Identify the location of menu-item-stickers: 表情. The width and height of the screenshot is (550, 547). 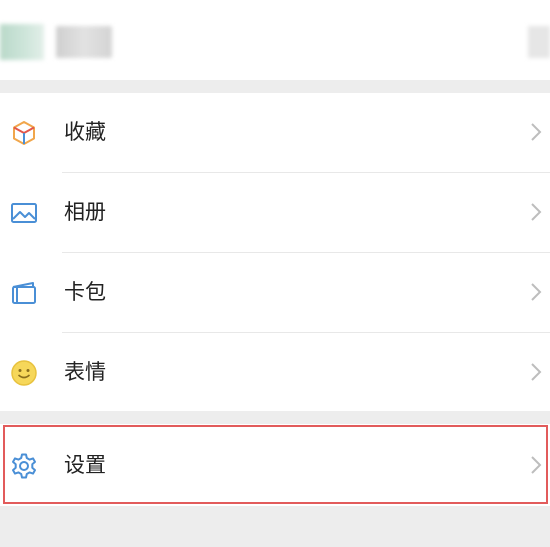
(275, 372).